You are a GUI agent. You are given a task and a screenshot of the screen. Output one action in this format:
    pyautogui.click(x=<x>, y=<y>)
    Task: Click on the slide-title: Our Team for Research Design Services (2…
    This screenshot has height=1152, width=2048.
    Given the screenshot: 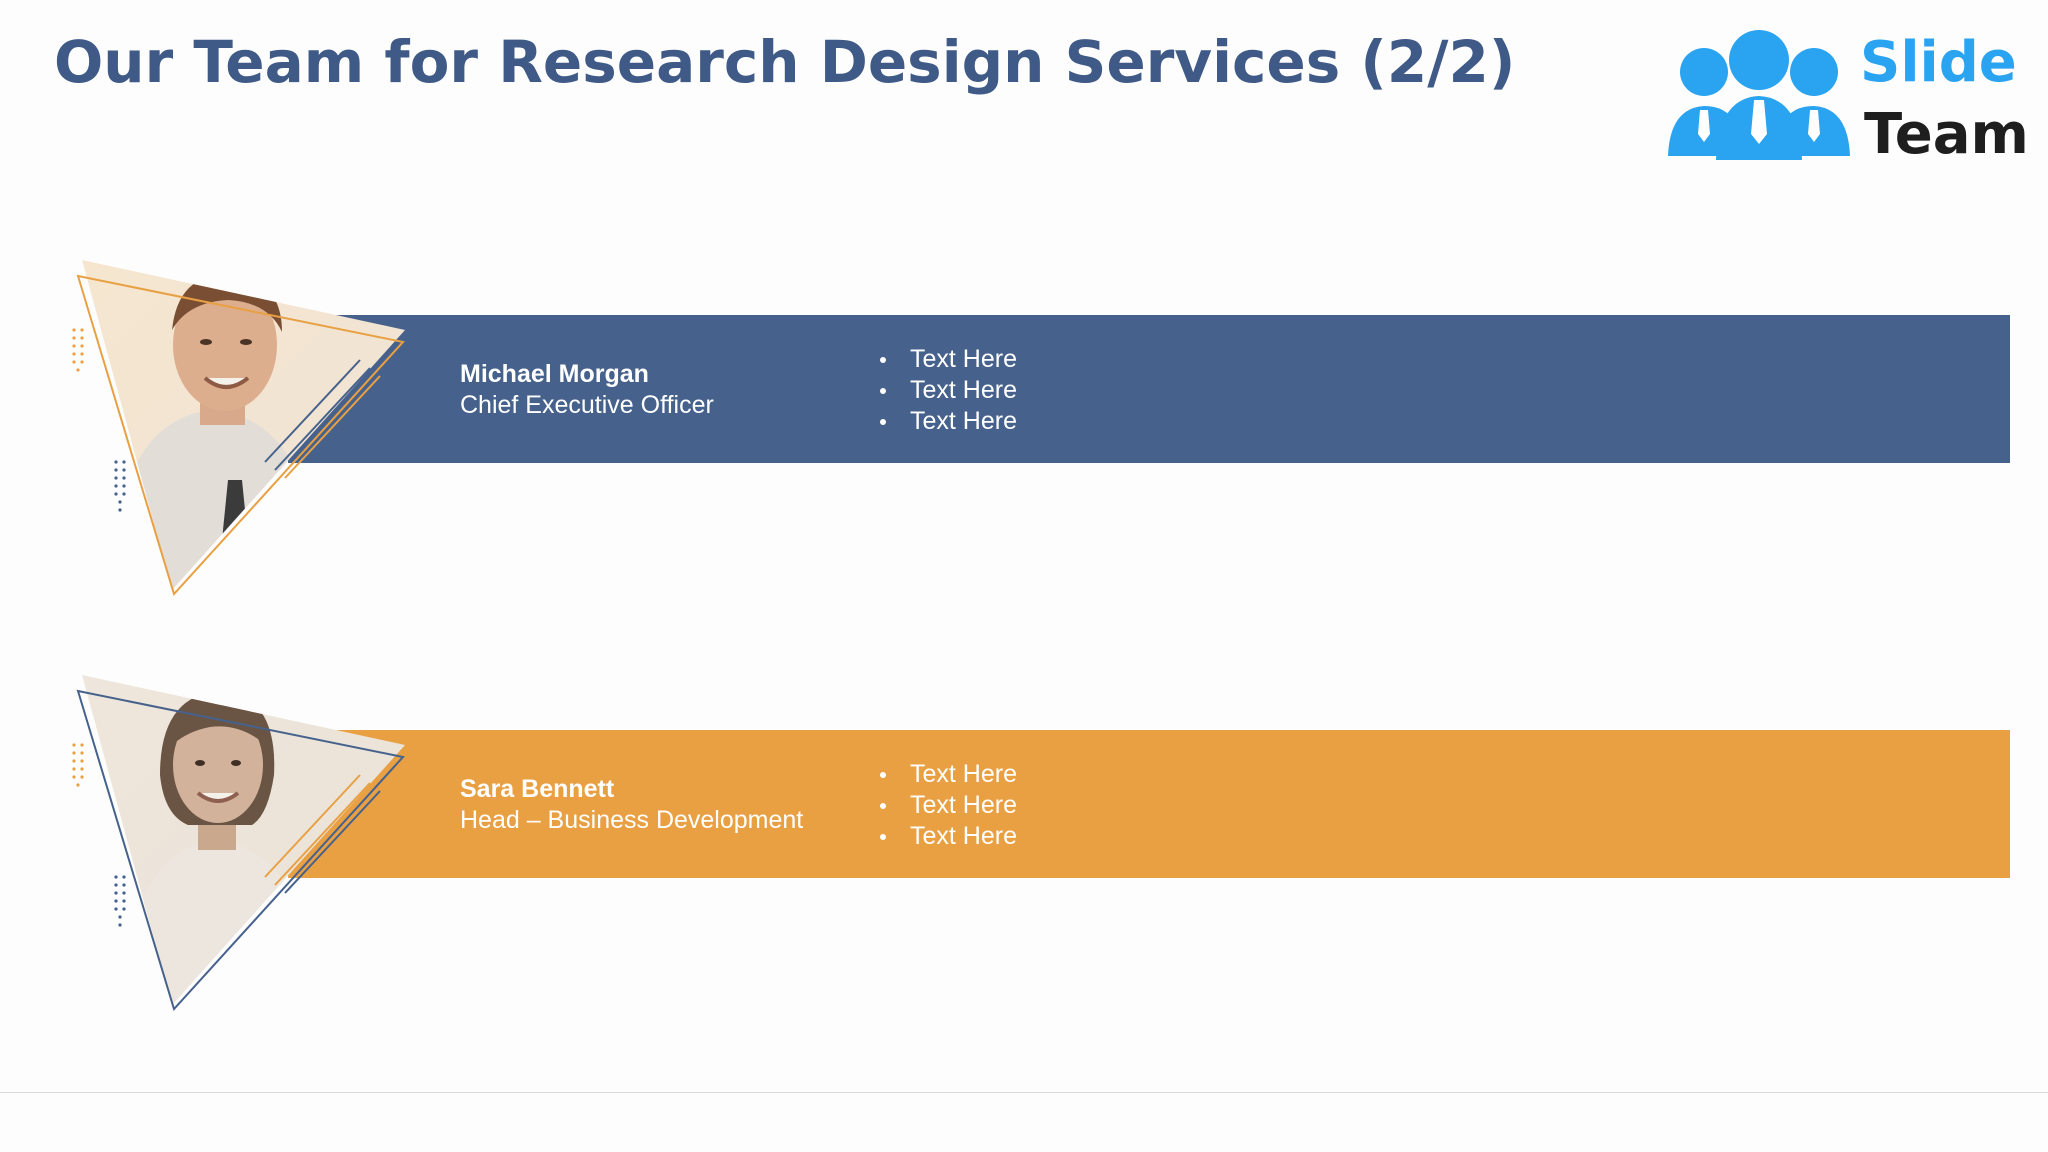 What is the action you would take?
    pyautogui.click(x=785, y=62)
    